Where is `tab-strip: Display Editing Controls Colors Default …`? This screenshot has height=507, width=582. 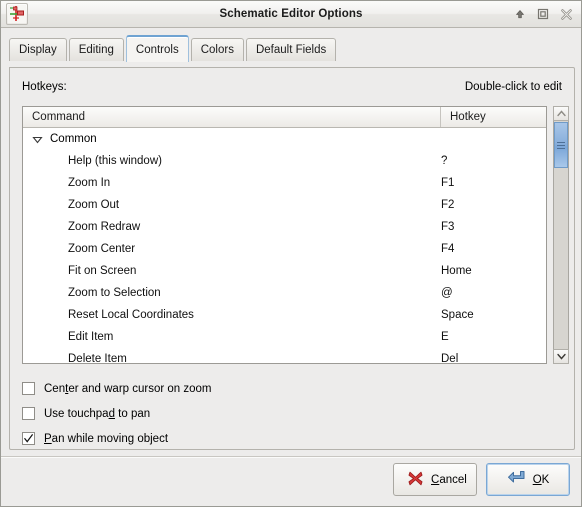
tab-strip: Display Editing Controls Colors Default … is located at coordinates (295, 48).